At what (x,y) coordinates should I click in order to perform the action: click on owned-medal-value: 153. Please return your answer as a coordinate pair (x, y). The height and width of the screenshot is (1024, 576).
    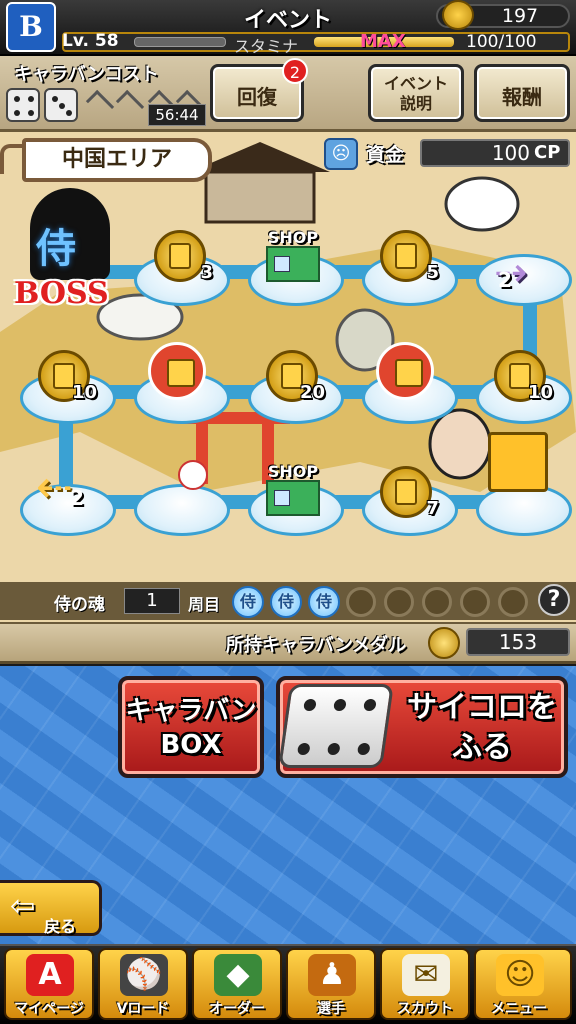
    Looking at the image, I should click on (518, 642).